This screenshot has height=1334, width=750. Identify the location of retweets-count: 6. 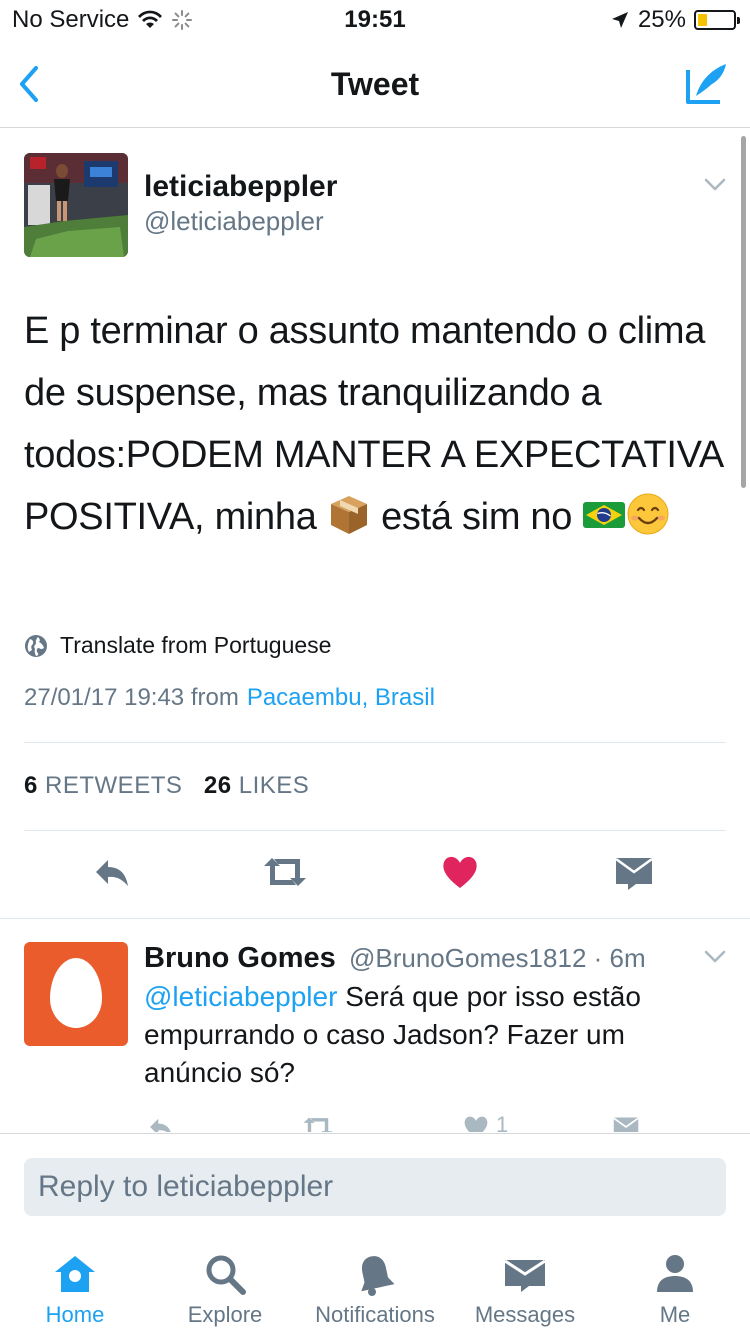
(31, 785).